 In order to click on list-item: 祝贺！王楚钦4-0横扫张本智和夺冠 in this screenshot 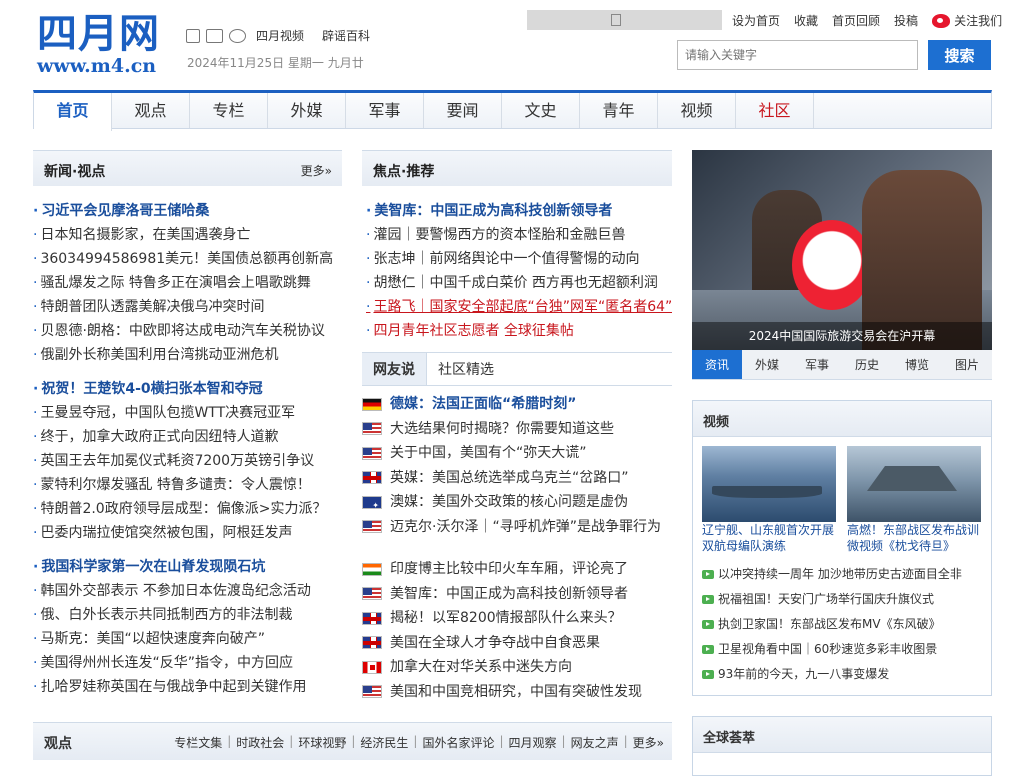, I will do `click(187, 389)`.